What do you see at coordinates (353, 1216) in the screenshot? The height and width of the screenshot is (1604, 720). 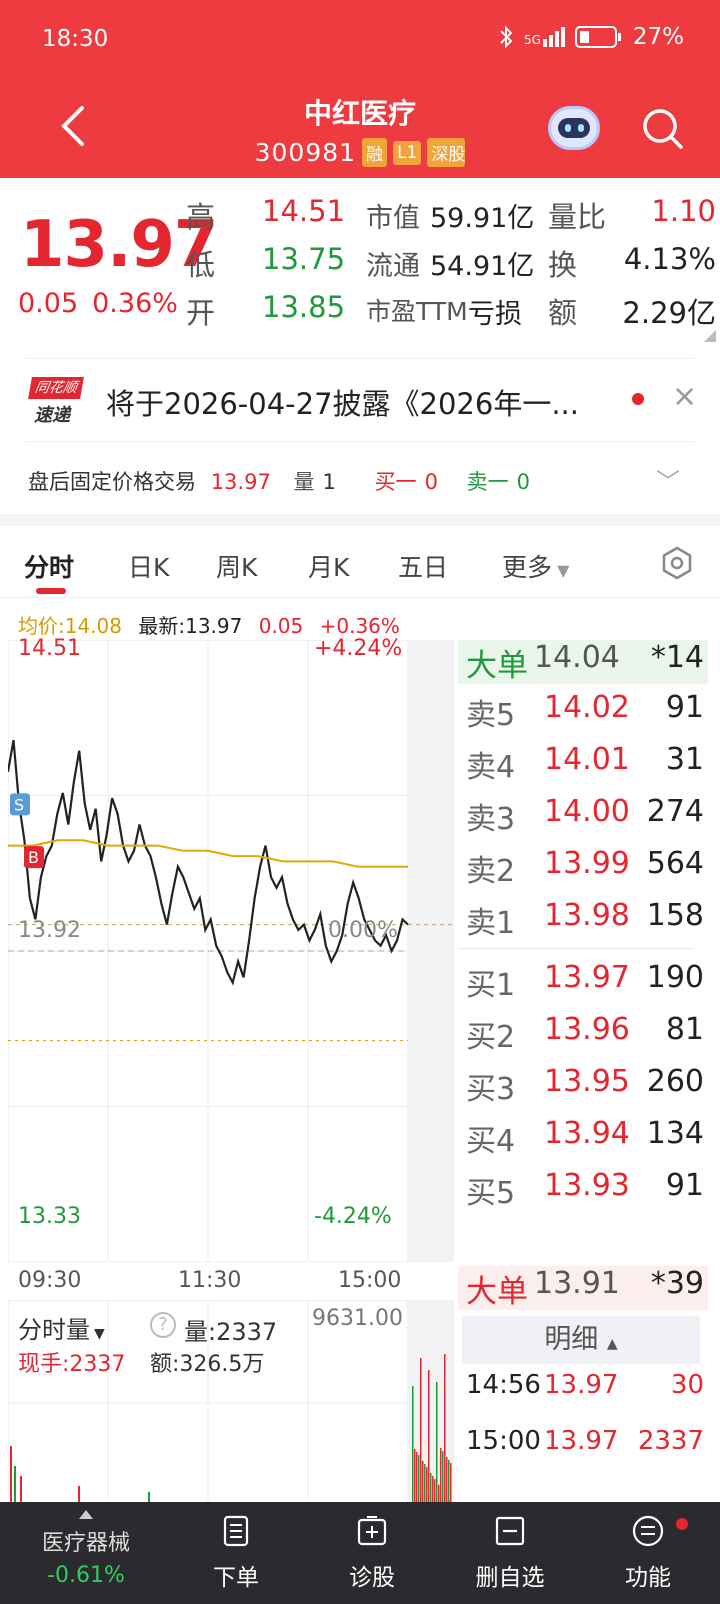 I see `pct-min-label: -4.24%` at bounding box center [353, 1216].